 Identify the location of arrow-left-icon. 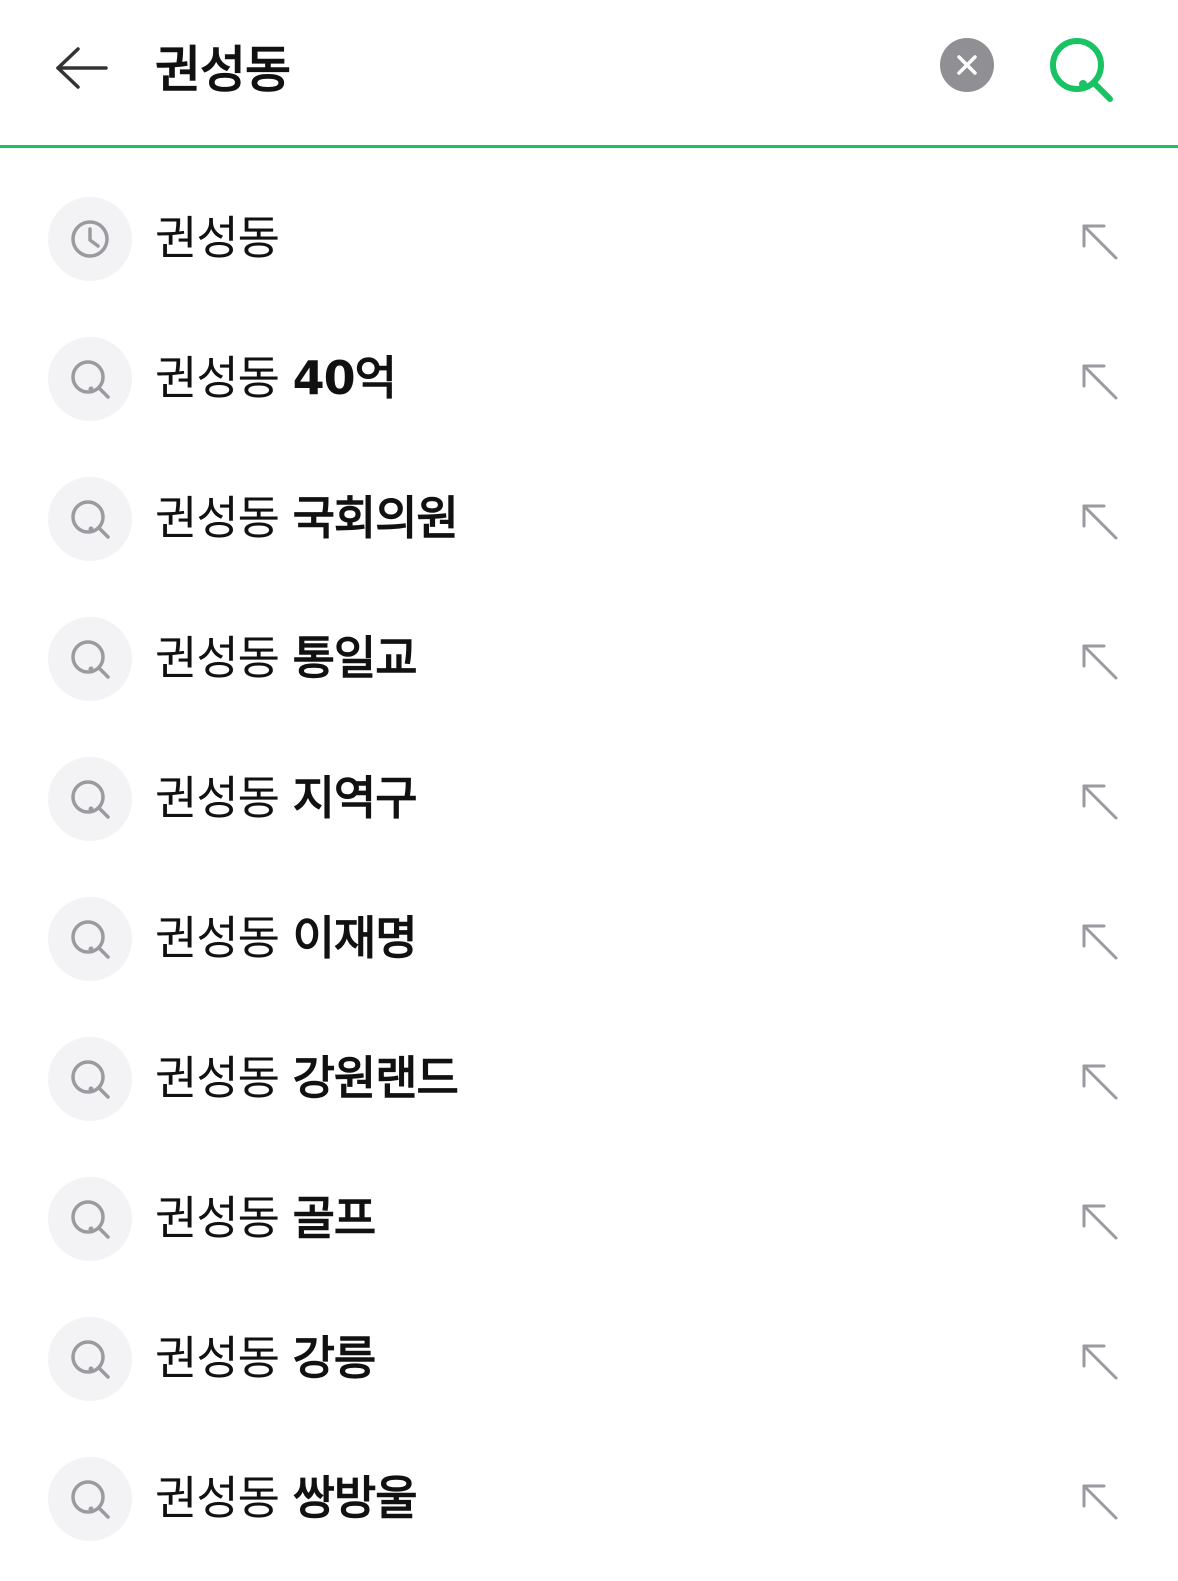
(82, 68).